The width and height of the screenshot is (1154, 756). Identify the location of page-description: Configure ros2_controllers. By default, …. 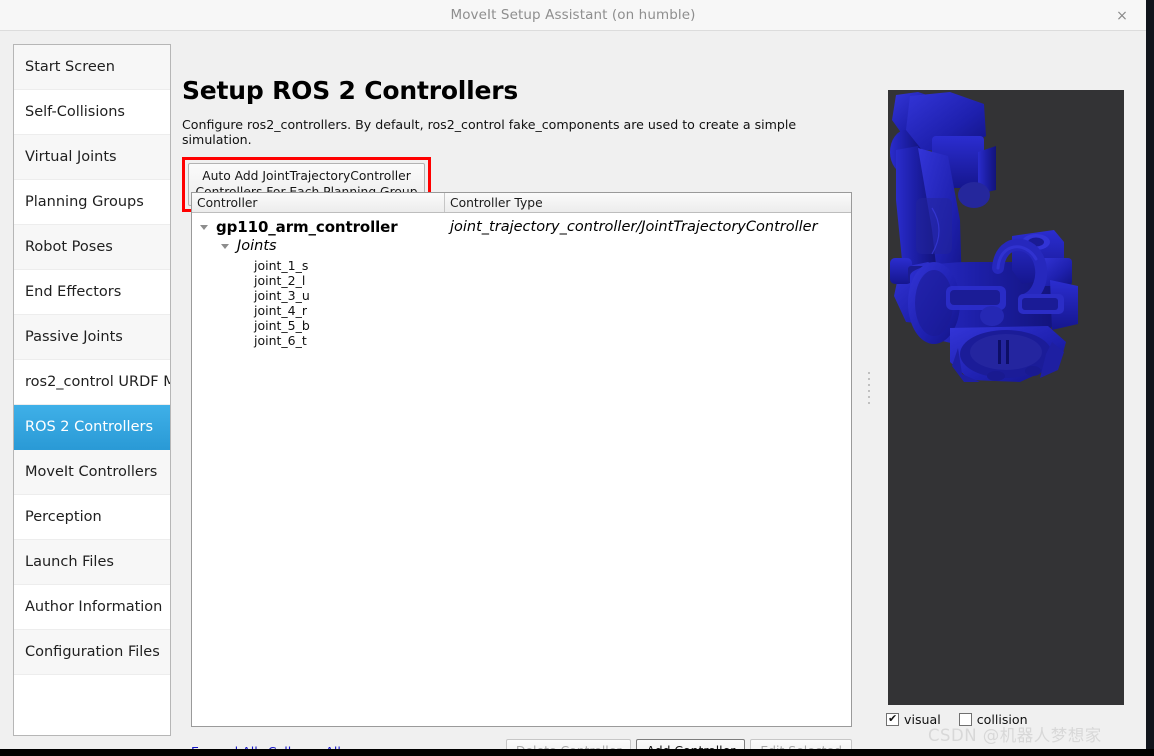
(489, 132).